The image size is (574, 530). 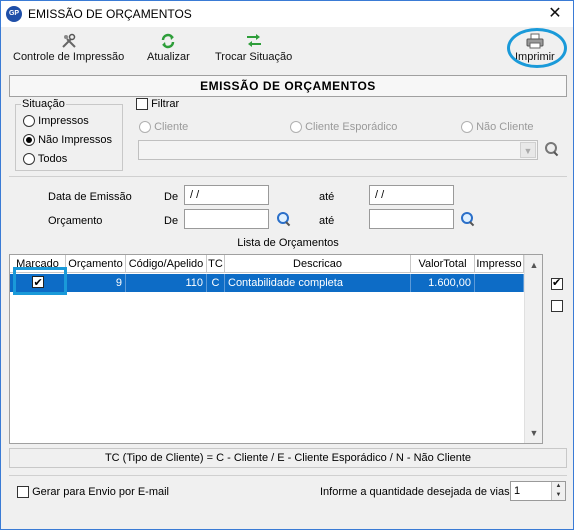 What do you see at coordinates (327, 197) in the screenshot?
I see `emissao-ate-label: até` at bounding box center [327, 197].